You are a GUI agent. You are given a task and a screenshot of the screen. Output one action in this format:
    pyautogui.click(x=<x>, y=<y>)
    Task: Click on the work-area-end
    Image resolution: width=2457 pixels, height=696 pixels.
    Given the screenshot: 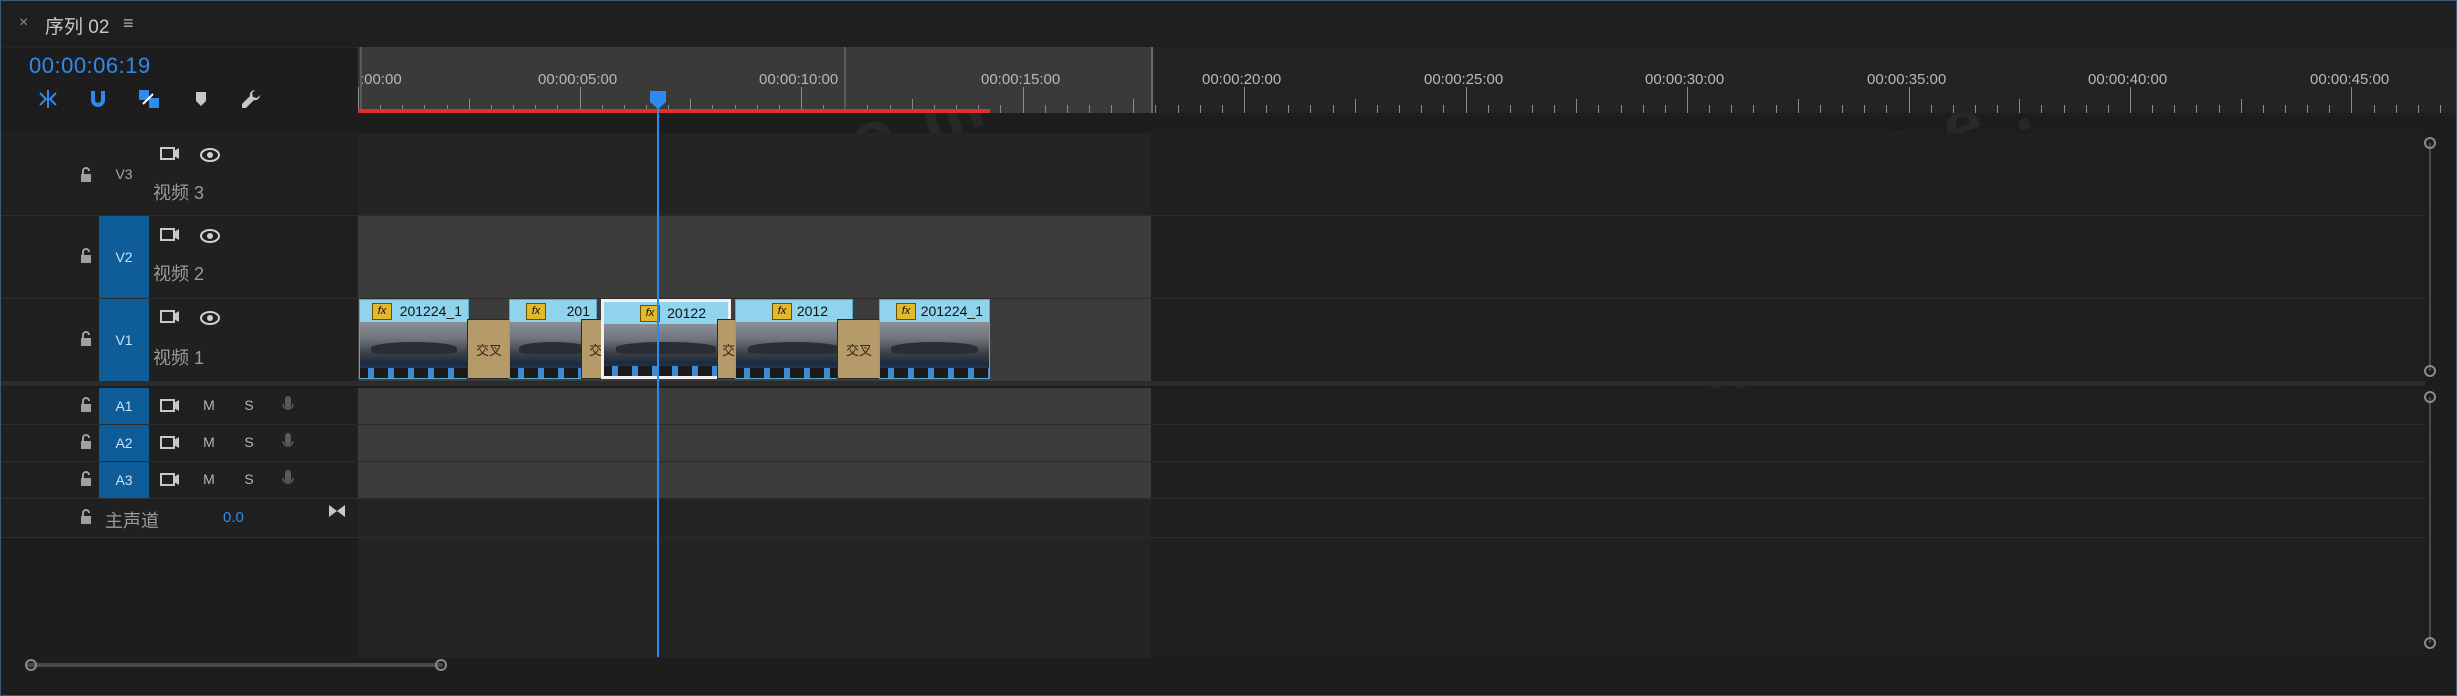 What is the action you would take?
    pyautogui.click(x=1152, y=80)
    